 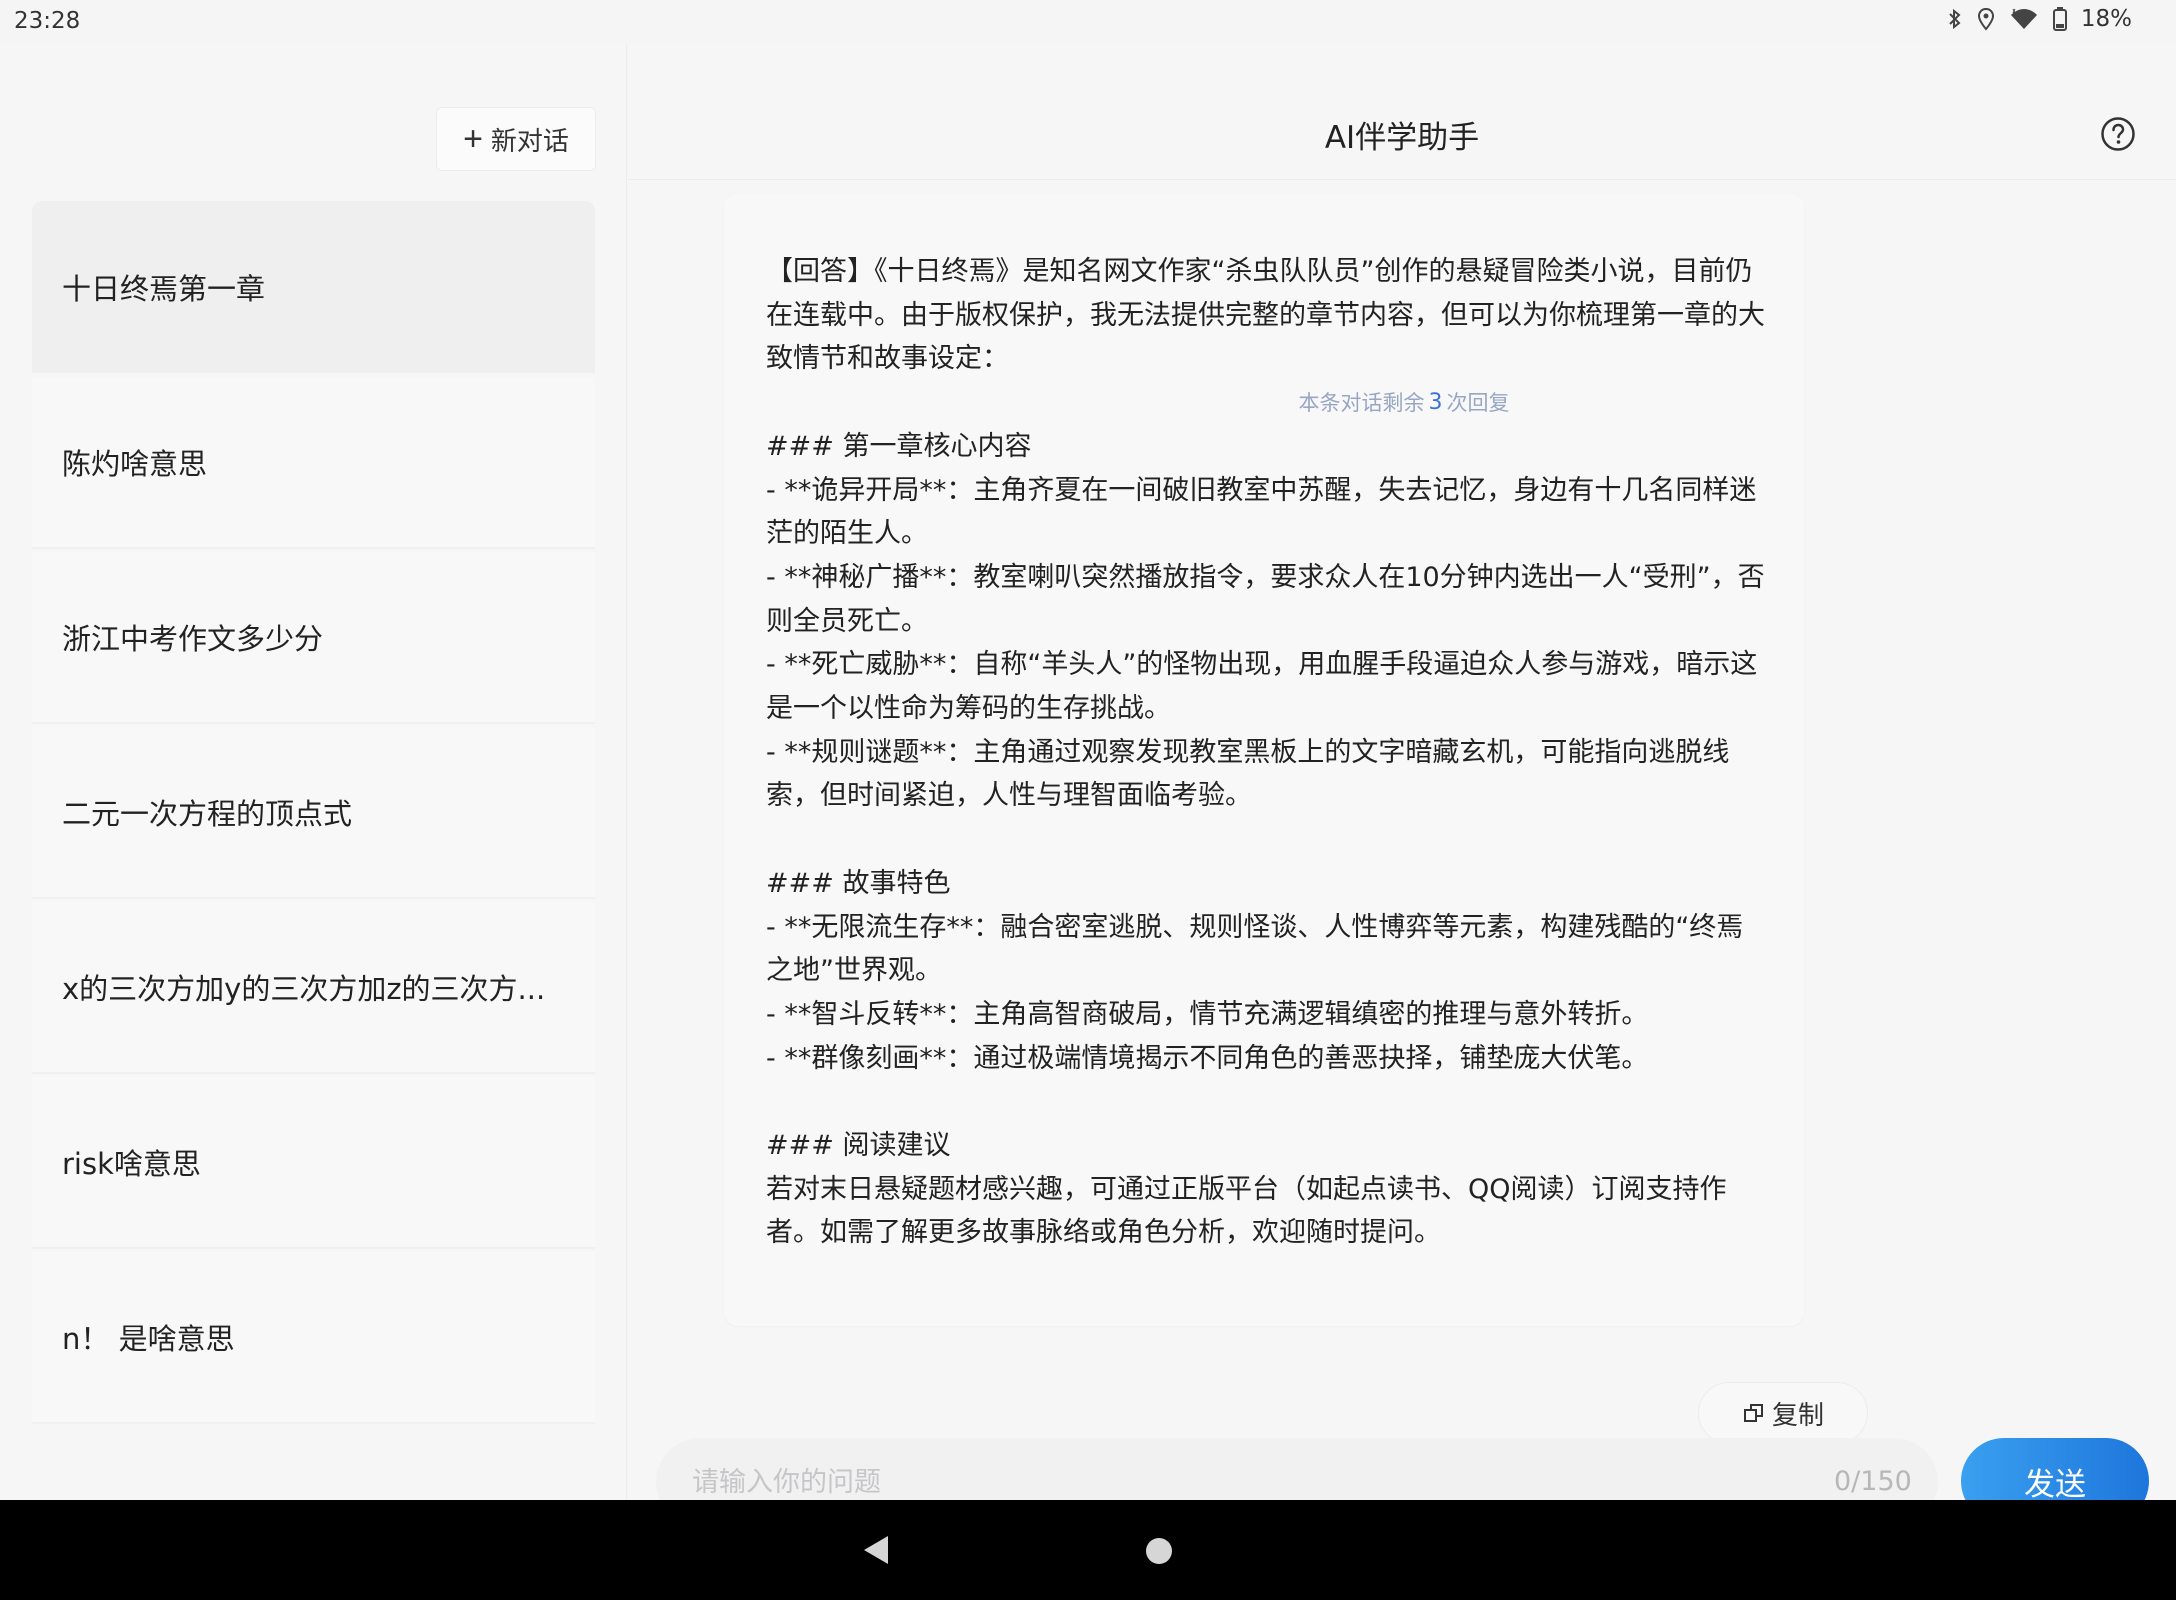 I want to click on history-item-label: 二元一次方程的顶点式, so click(x=207, y=814).